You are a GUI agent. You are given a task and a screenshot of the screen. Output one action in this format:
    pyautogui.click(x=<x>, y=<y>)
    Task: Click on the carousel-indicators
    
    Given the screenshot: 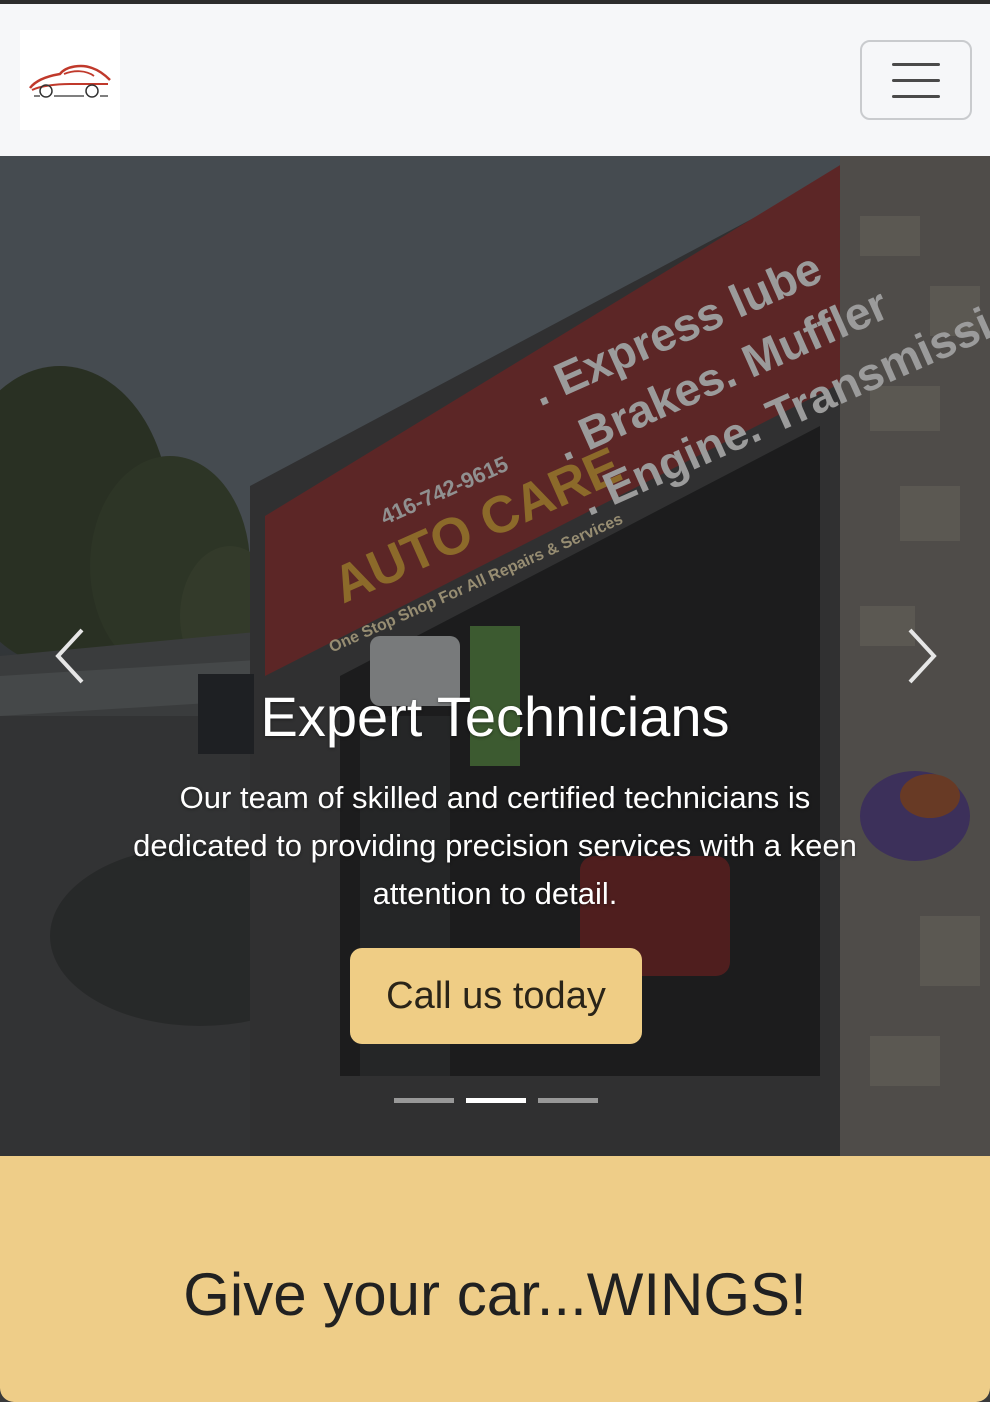 What is the action you would take?
    pyautogui.click(x=496, y=1100)
    